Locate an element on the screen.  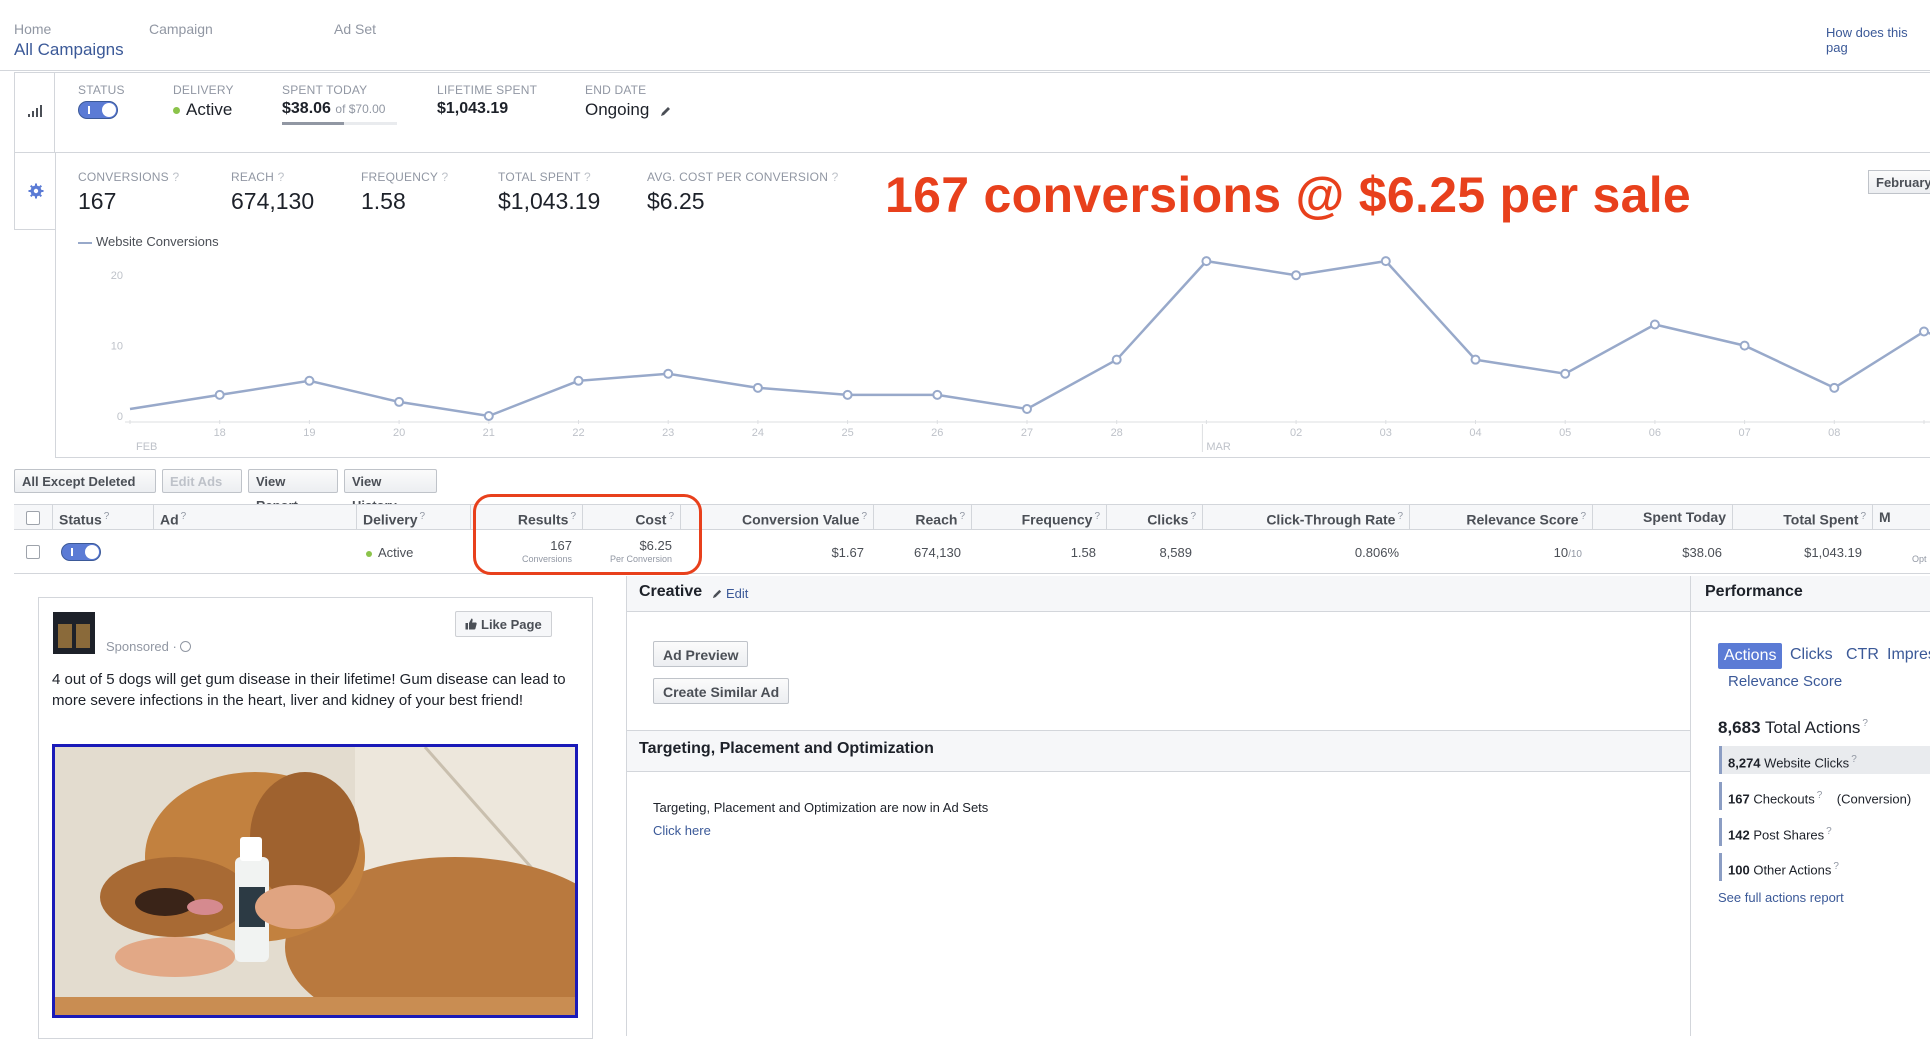
breadcrumb-home: Home is located at coordinates (32, 29).